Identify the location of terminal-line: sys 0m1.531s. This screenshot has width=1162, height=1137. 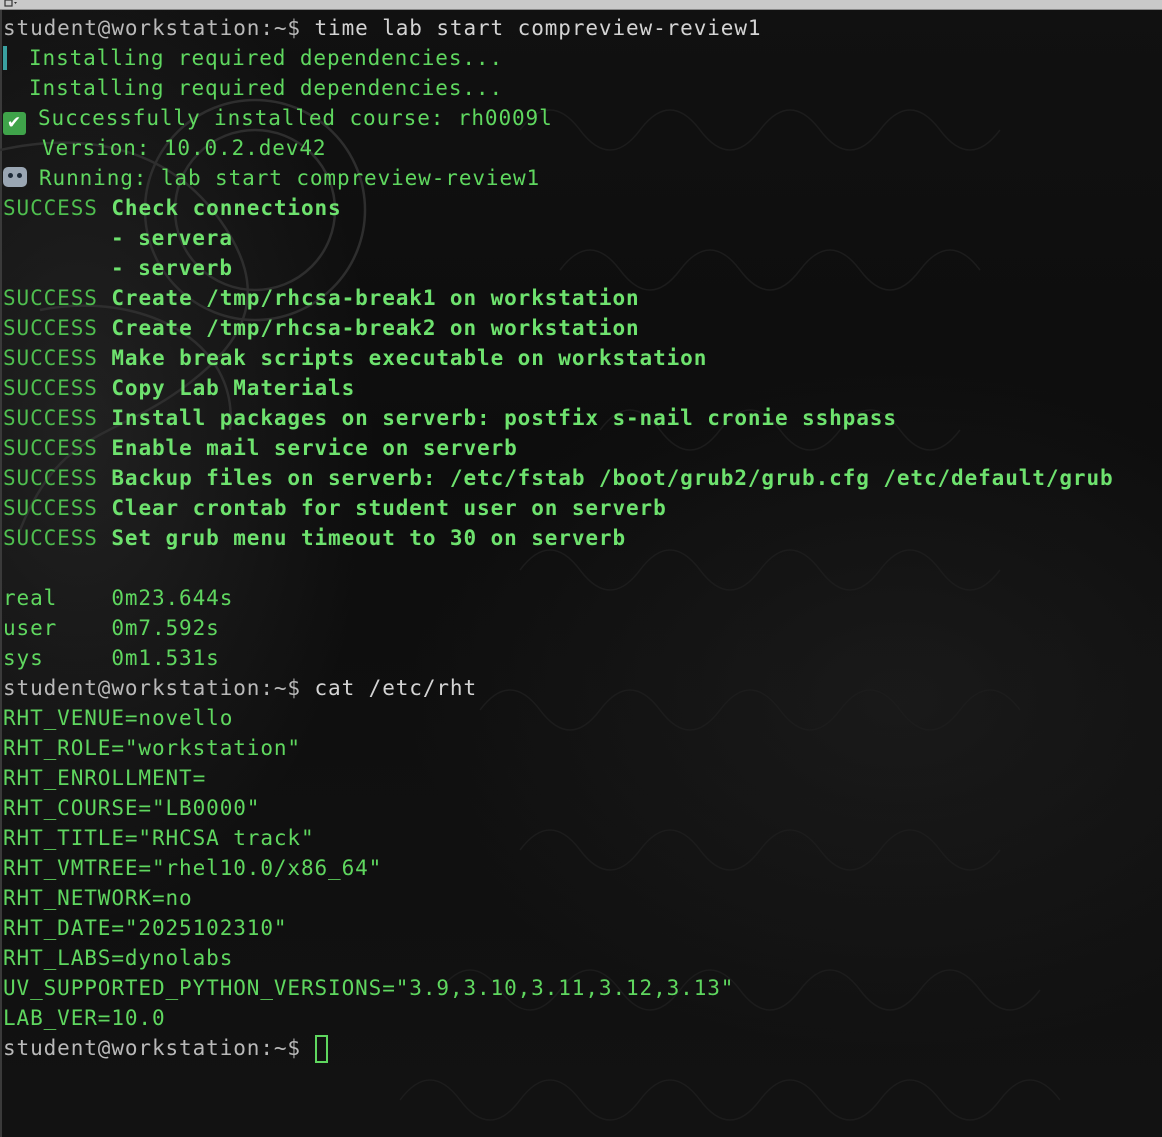
(581, 658).